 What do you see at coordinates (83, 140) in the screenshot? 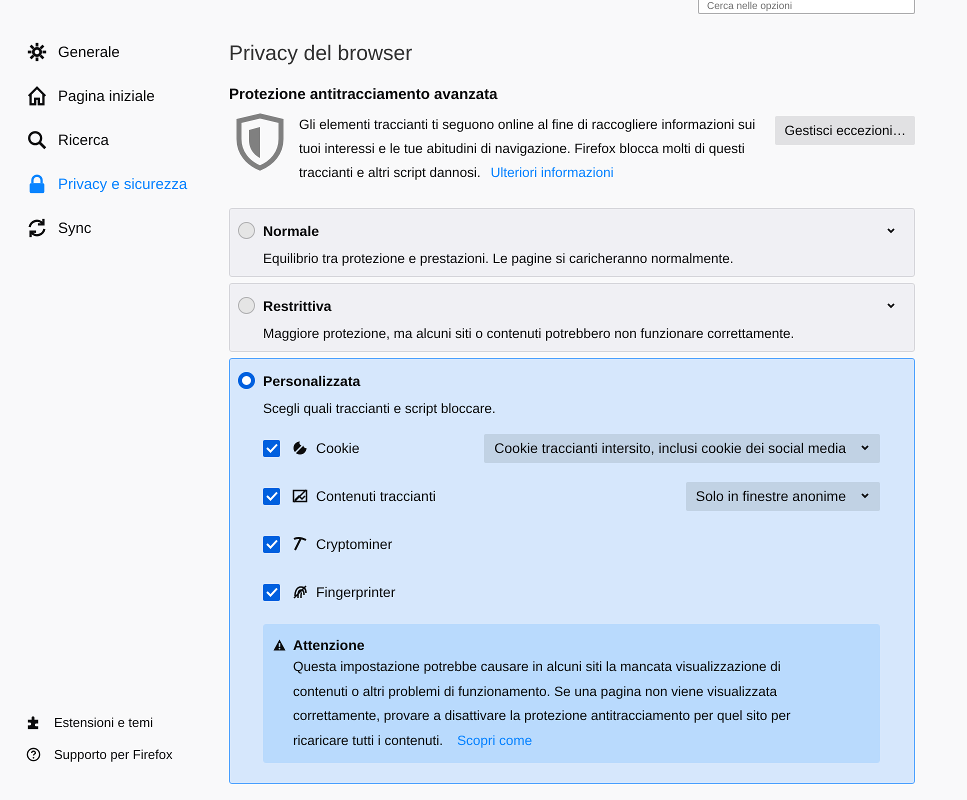
I see `sidebar-item-label: Ricerca` at bounding box center [83, 140].